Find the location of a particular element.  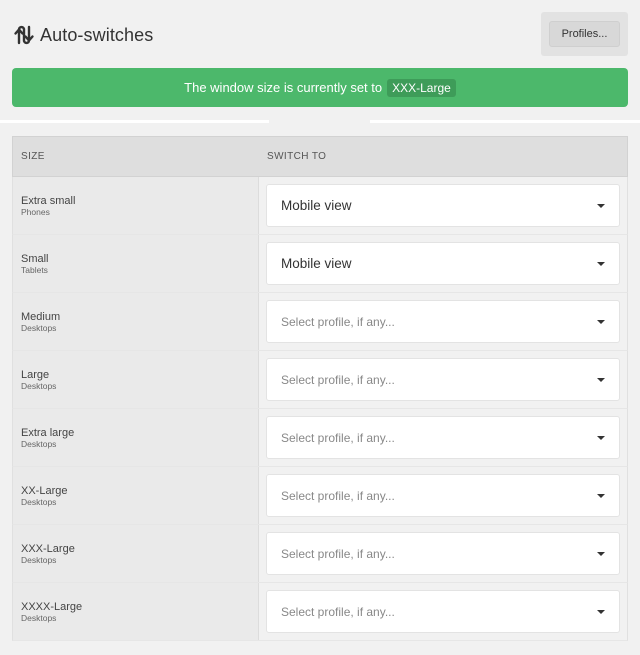

page-title: Auto-switches is located at coordinates (97, 34).